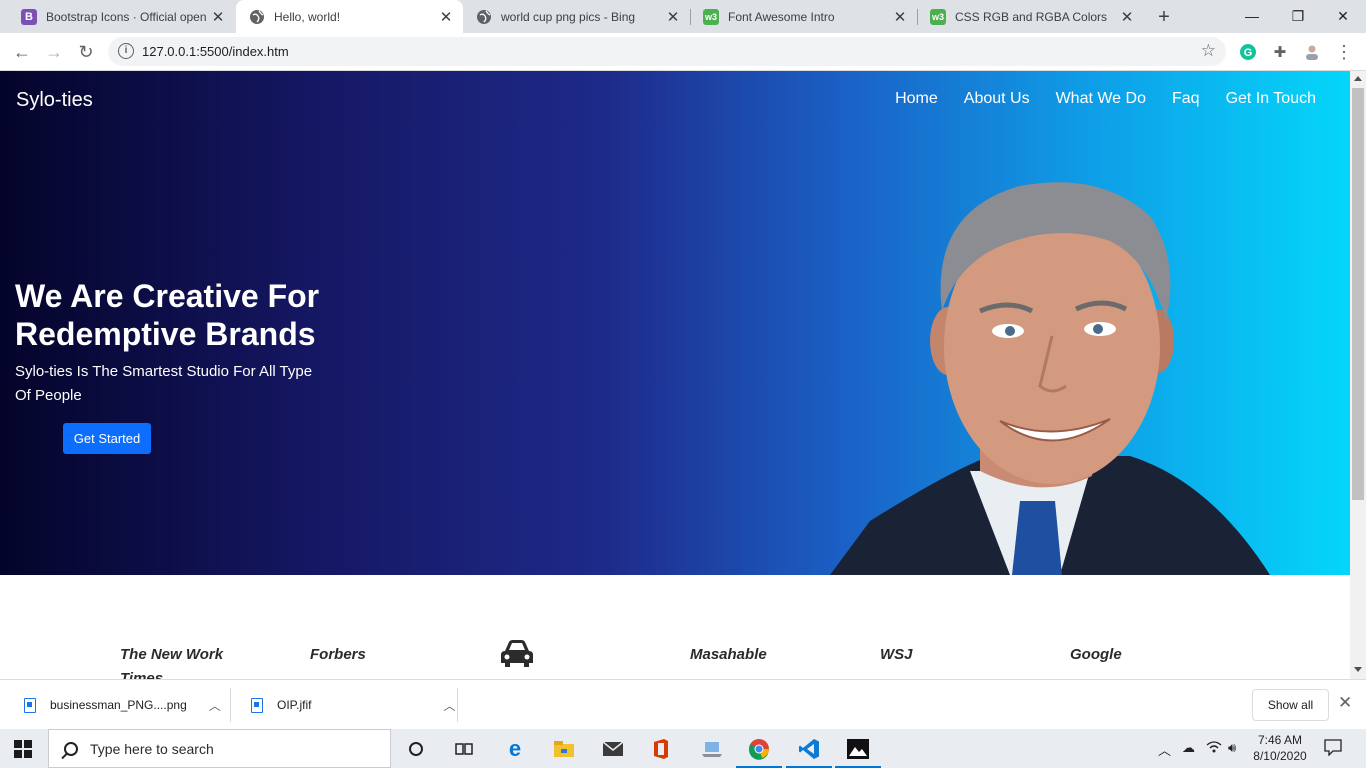  What do you see at coordinates (86, 52) in the screenshot?
I see `reload-button: ↻` at bounding box center [86, 52].